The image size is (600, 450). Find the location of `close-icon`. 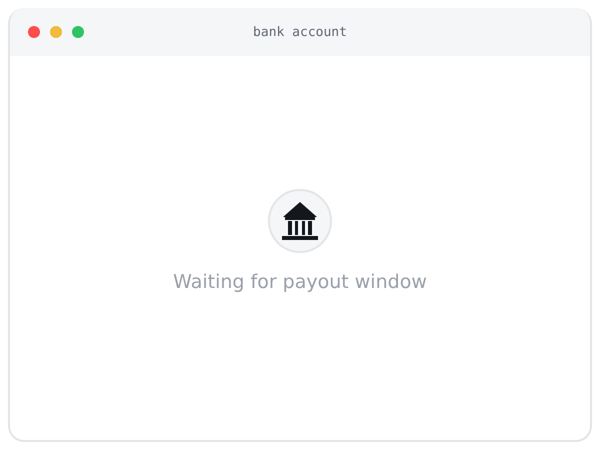

close-icon is located at coordinates (34, 32).